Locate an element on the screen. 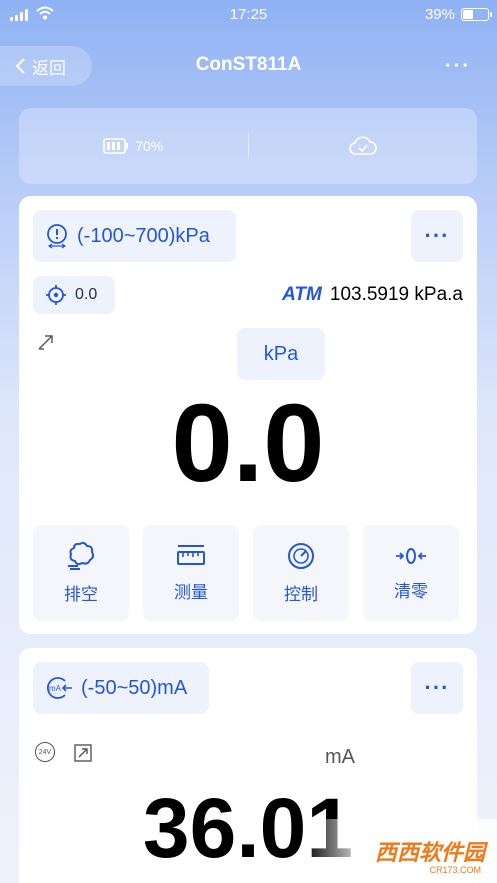  control-button: 控制 is located at coordinates (301, 573).